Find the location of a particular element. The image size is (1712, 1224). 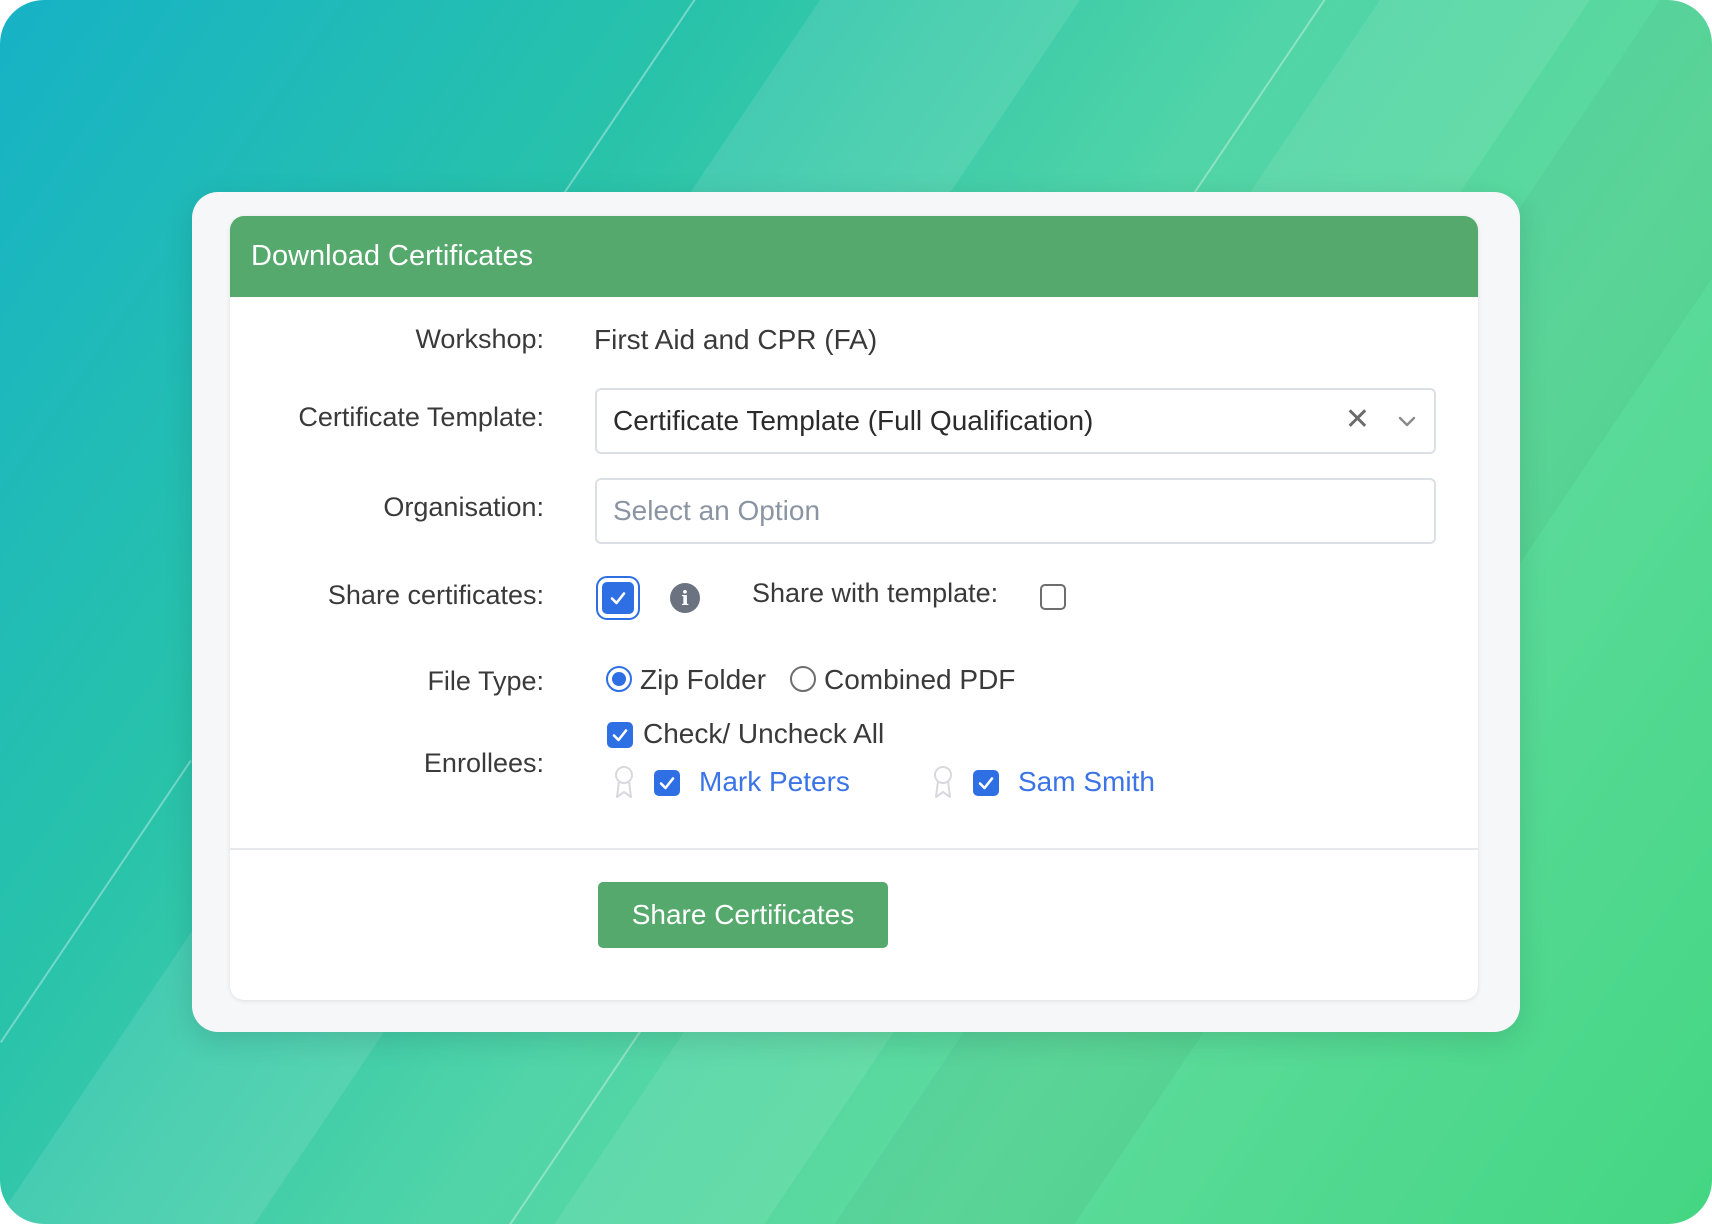

template-label: Certificate Template: is located at coordinates (421, 417).